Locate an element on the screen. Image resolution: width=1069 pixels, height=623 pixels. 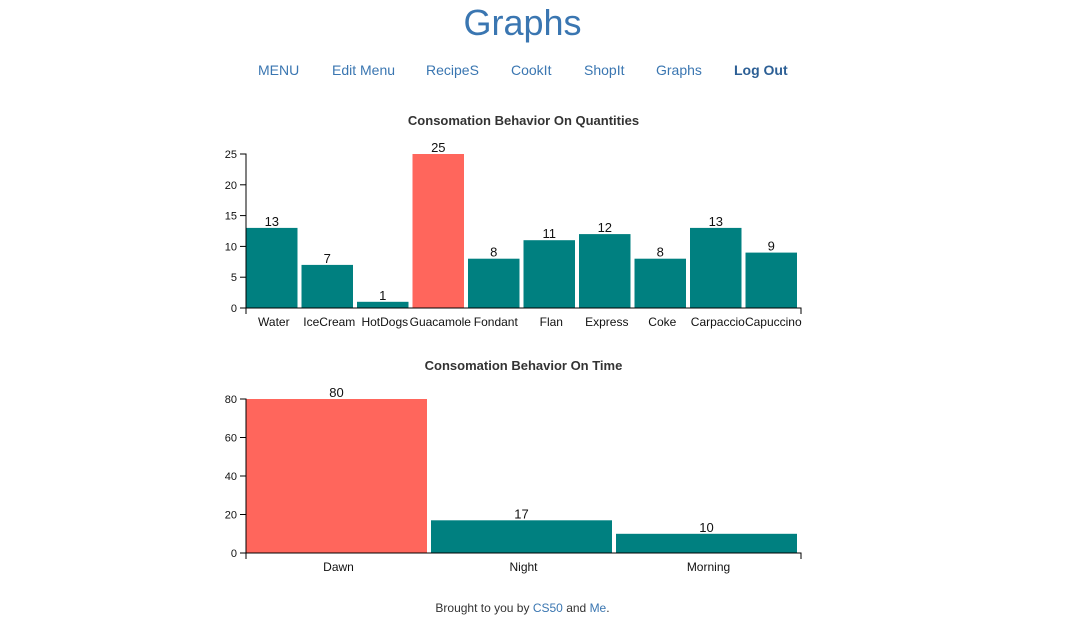
bar-coke is located at coordinates (660, 283).